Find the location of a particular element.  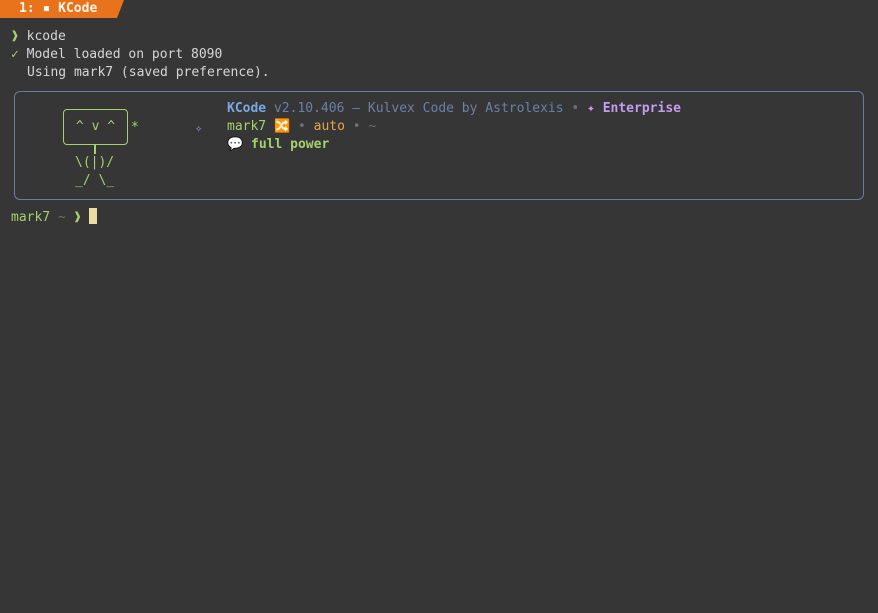

mascot-face: ^ v ^ is located at coordinates (95, 127).